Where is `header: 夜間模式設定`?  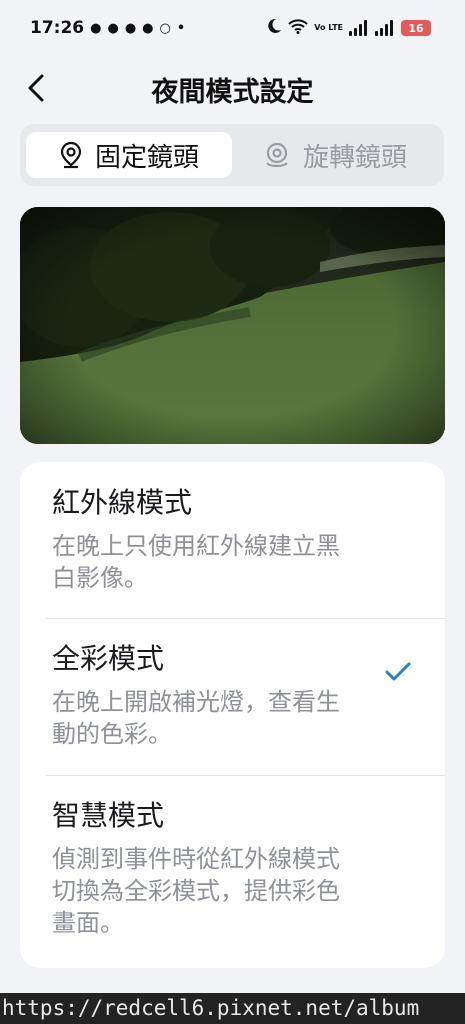
header: 夜間模式設定 is located at coordinates (232, 90).